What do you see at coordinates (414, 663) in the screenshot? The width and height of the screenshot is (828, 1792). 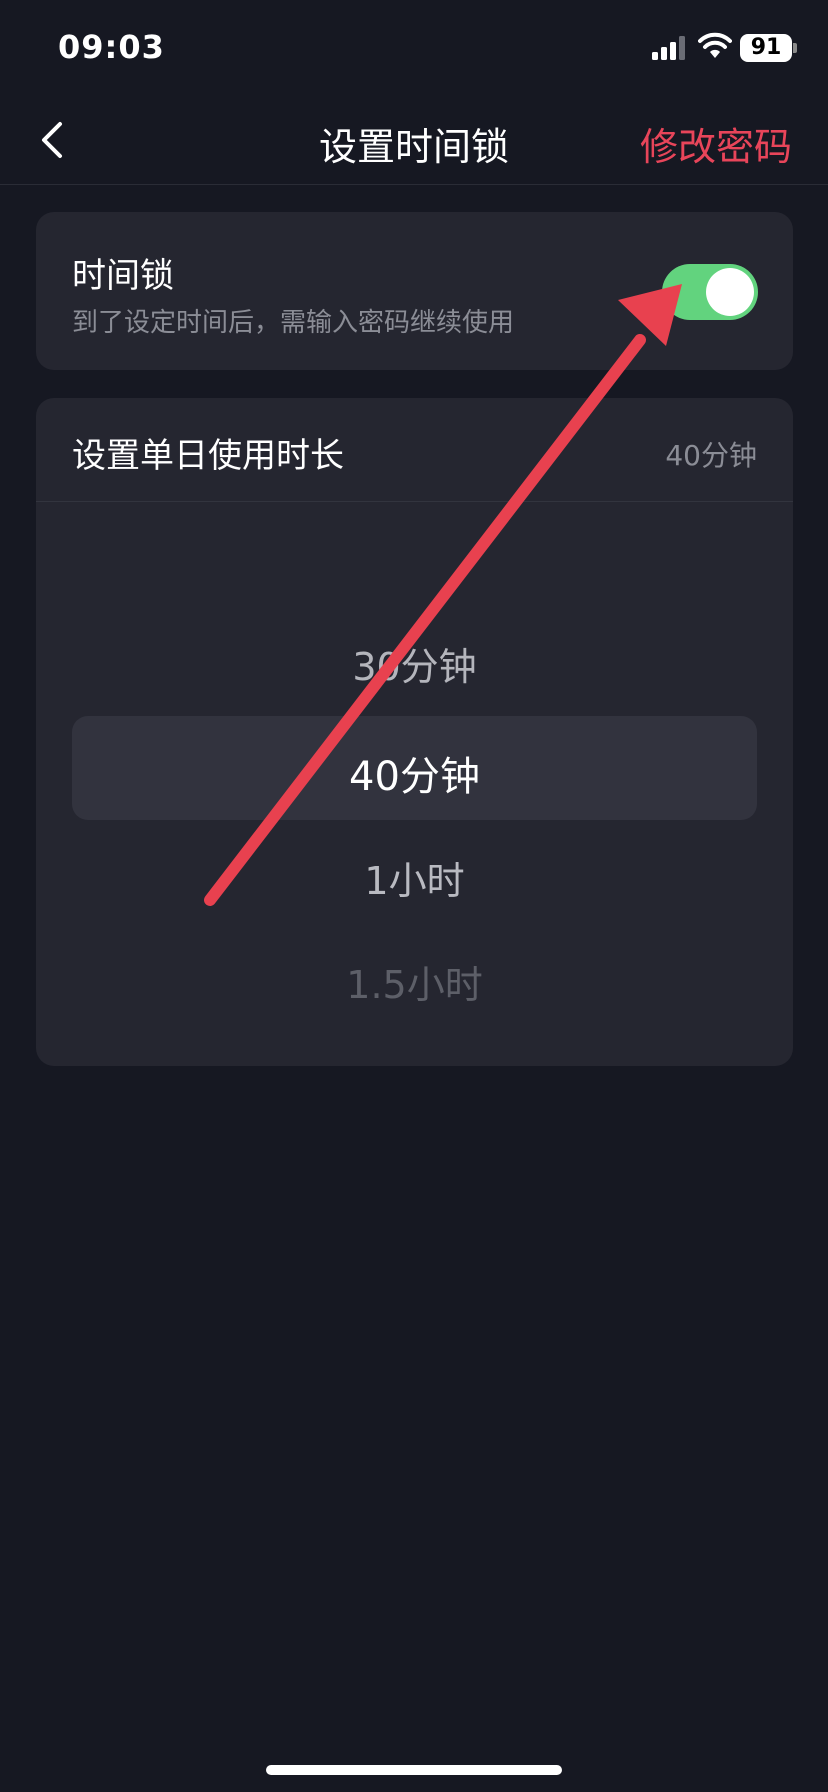 I see `picker-option: 30分钟` at bounding box center [414, 663].